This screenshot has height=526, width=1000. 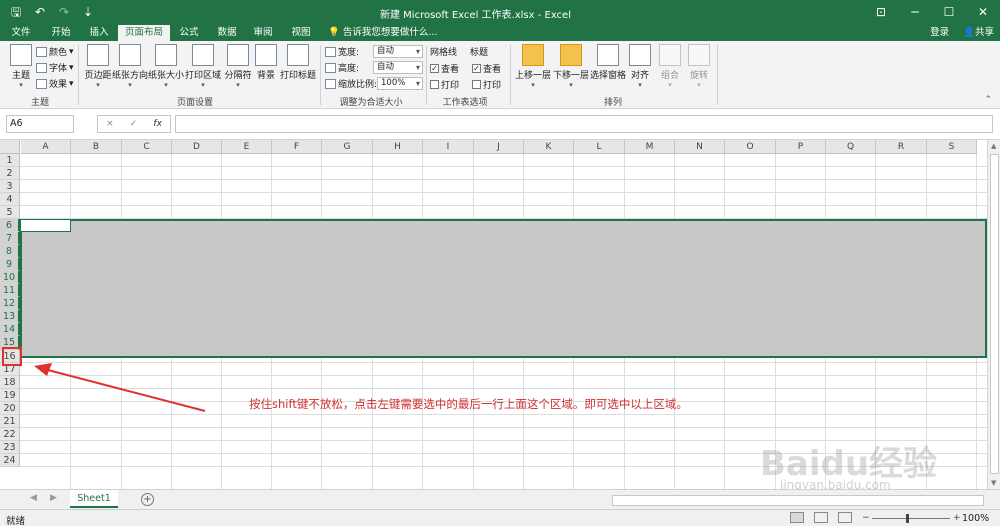 What do you see at coordinates (301, 33) in the screenshot?
I see `tab-view: 视图` at bounding box center [301, 33].